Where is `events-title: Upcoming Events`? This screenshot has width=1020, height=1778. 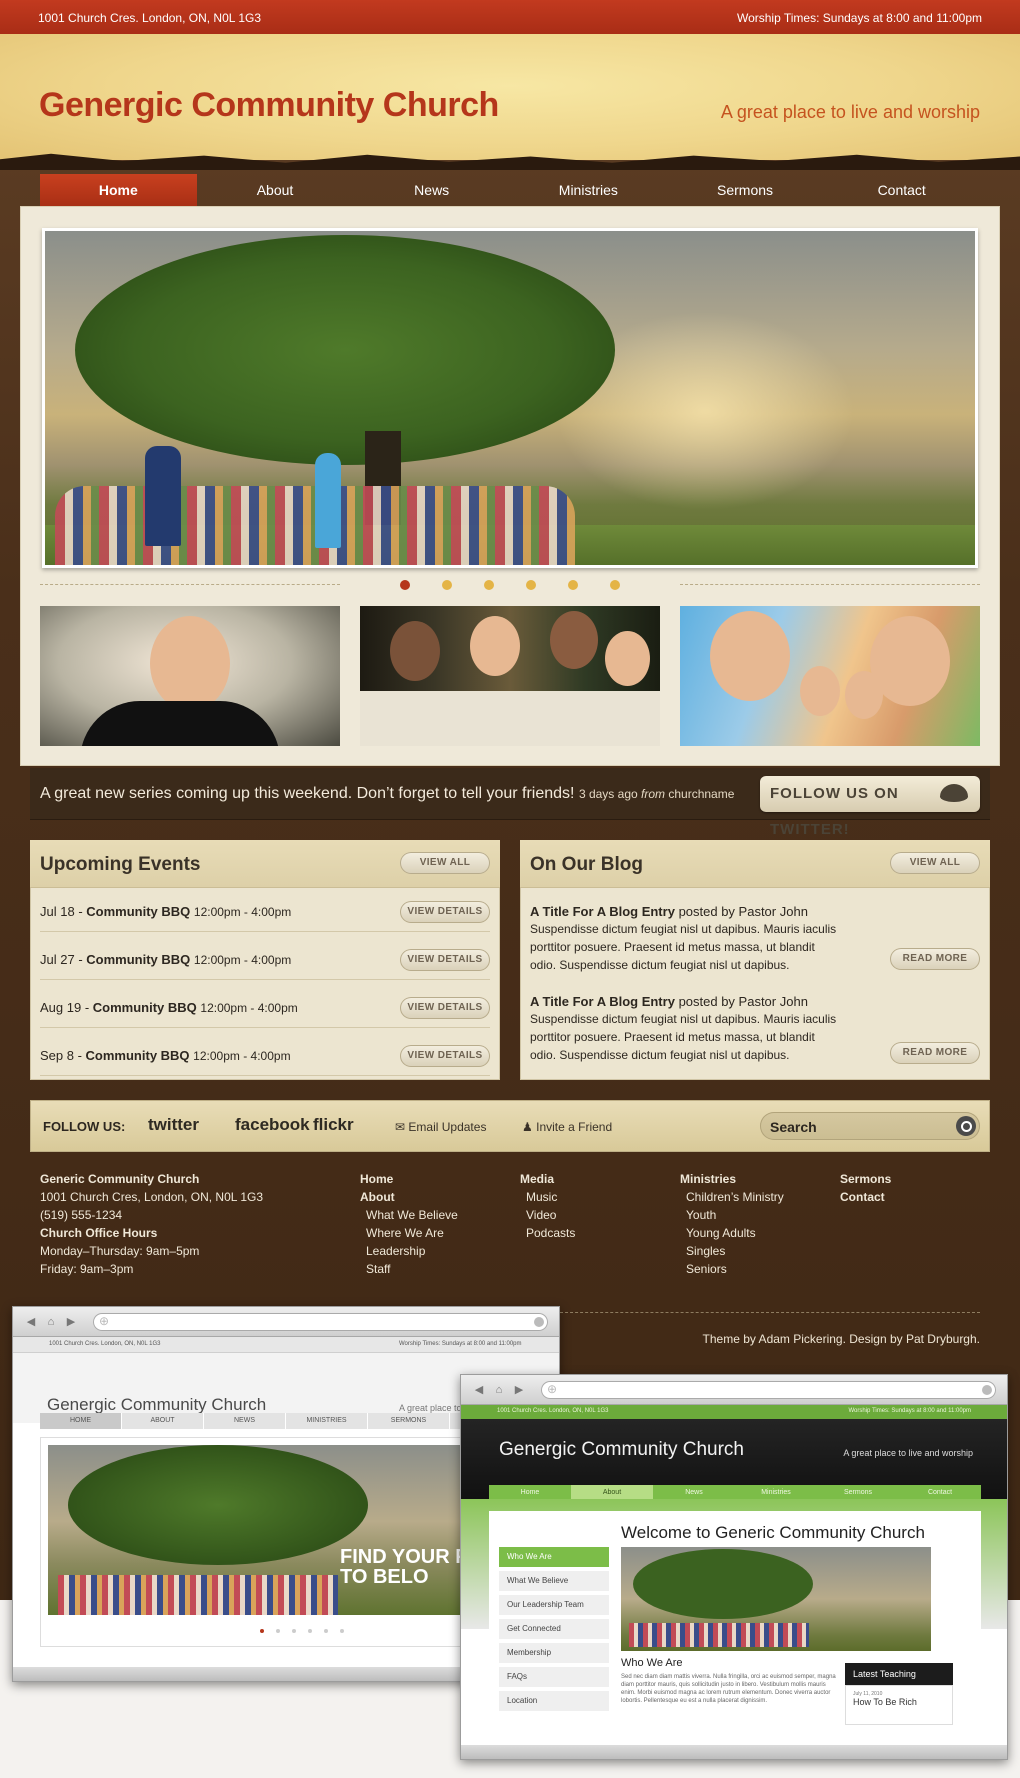
events-title: Upcoming Events is located at coordinates (120, 864).